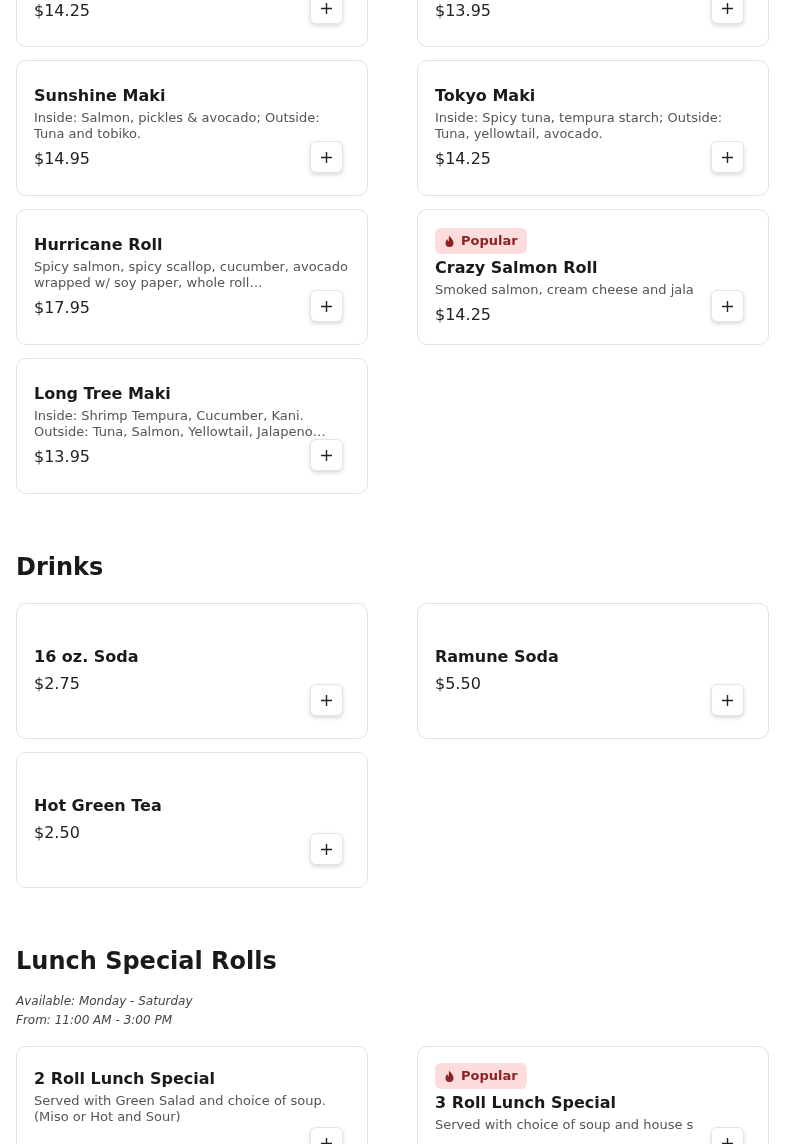 The image size is (785, 1144). What do you see at coordinates (99, 245) in the screenshot?
I see `item-name: Hurricane Roll` at bounding box center [99, 245].